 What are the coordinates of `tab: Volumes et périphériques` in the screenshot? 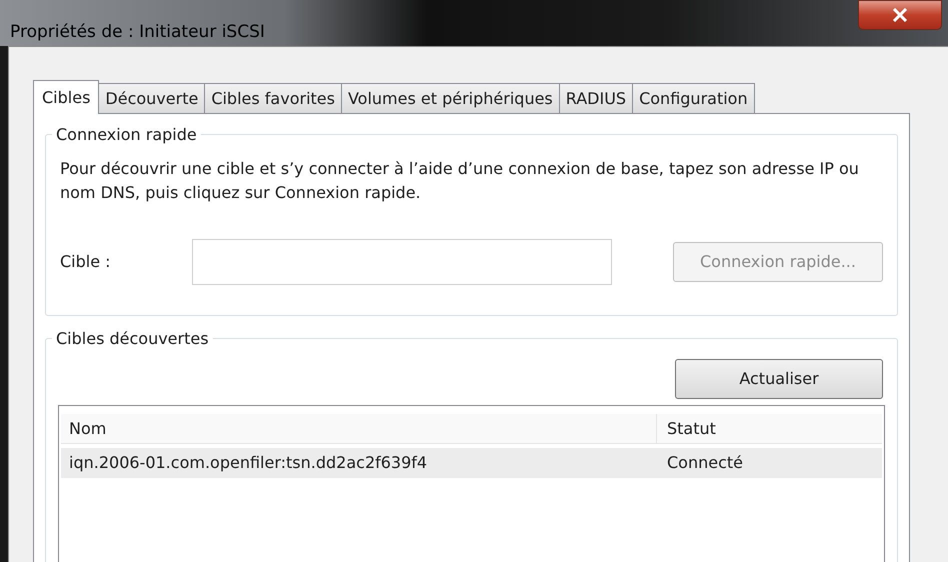 It's located at (451, 98).